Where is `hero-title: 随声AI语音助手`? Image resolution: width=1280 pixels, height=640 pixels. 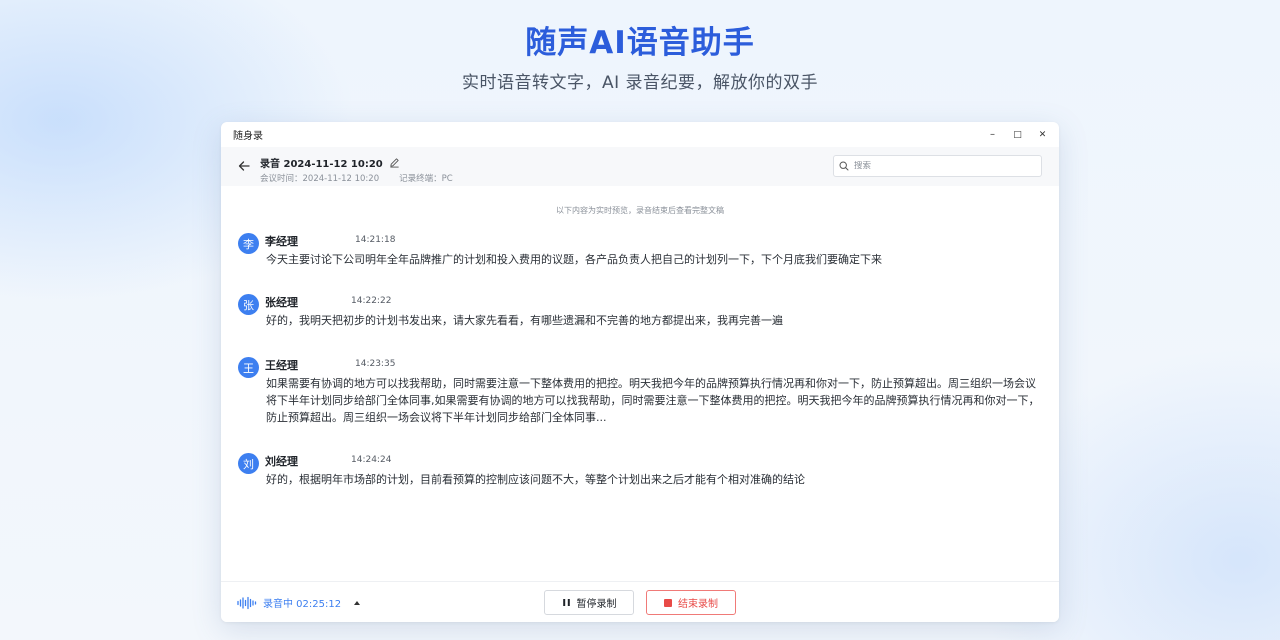
hero-title: 随声AI语音助手 is located at coordinates (640, 43).